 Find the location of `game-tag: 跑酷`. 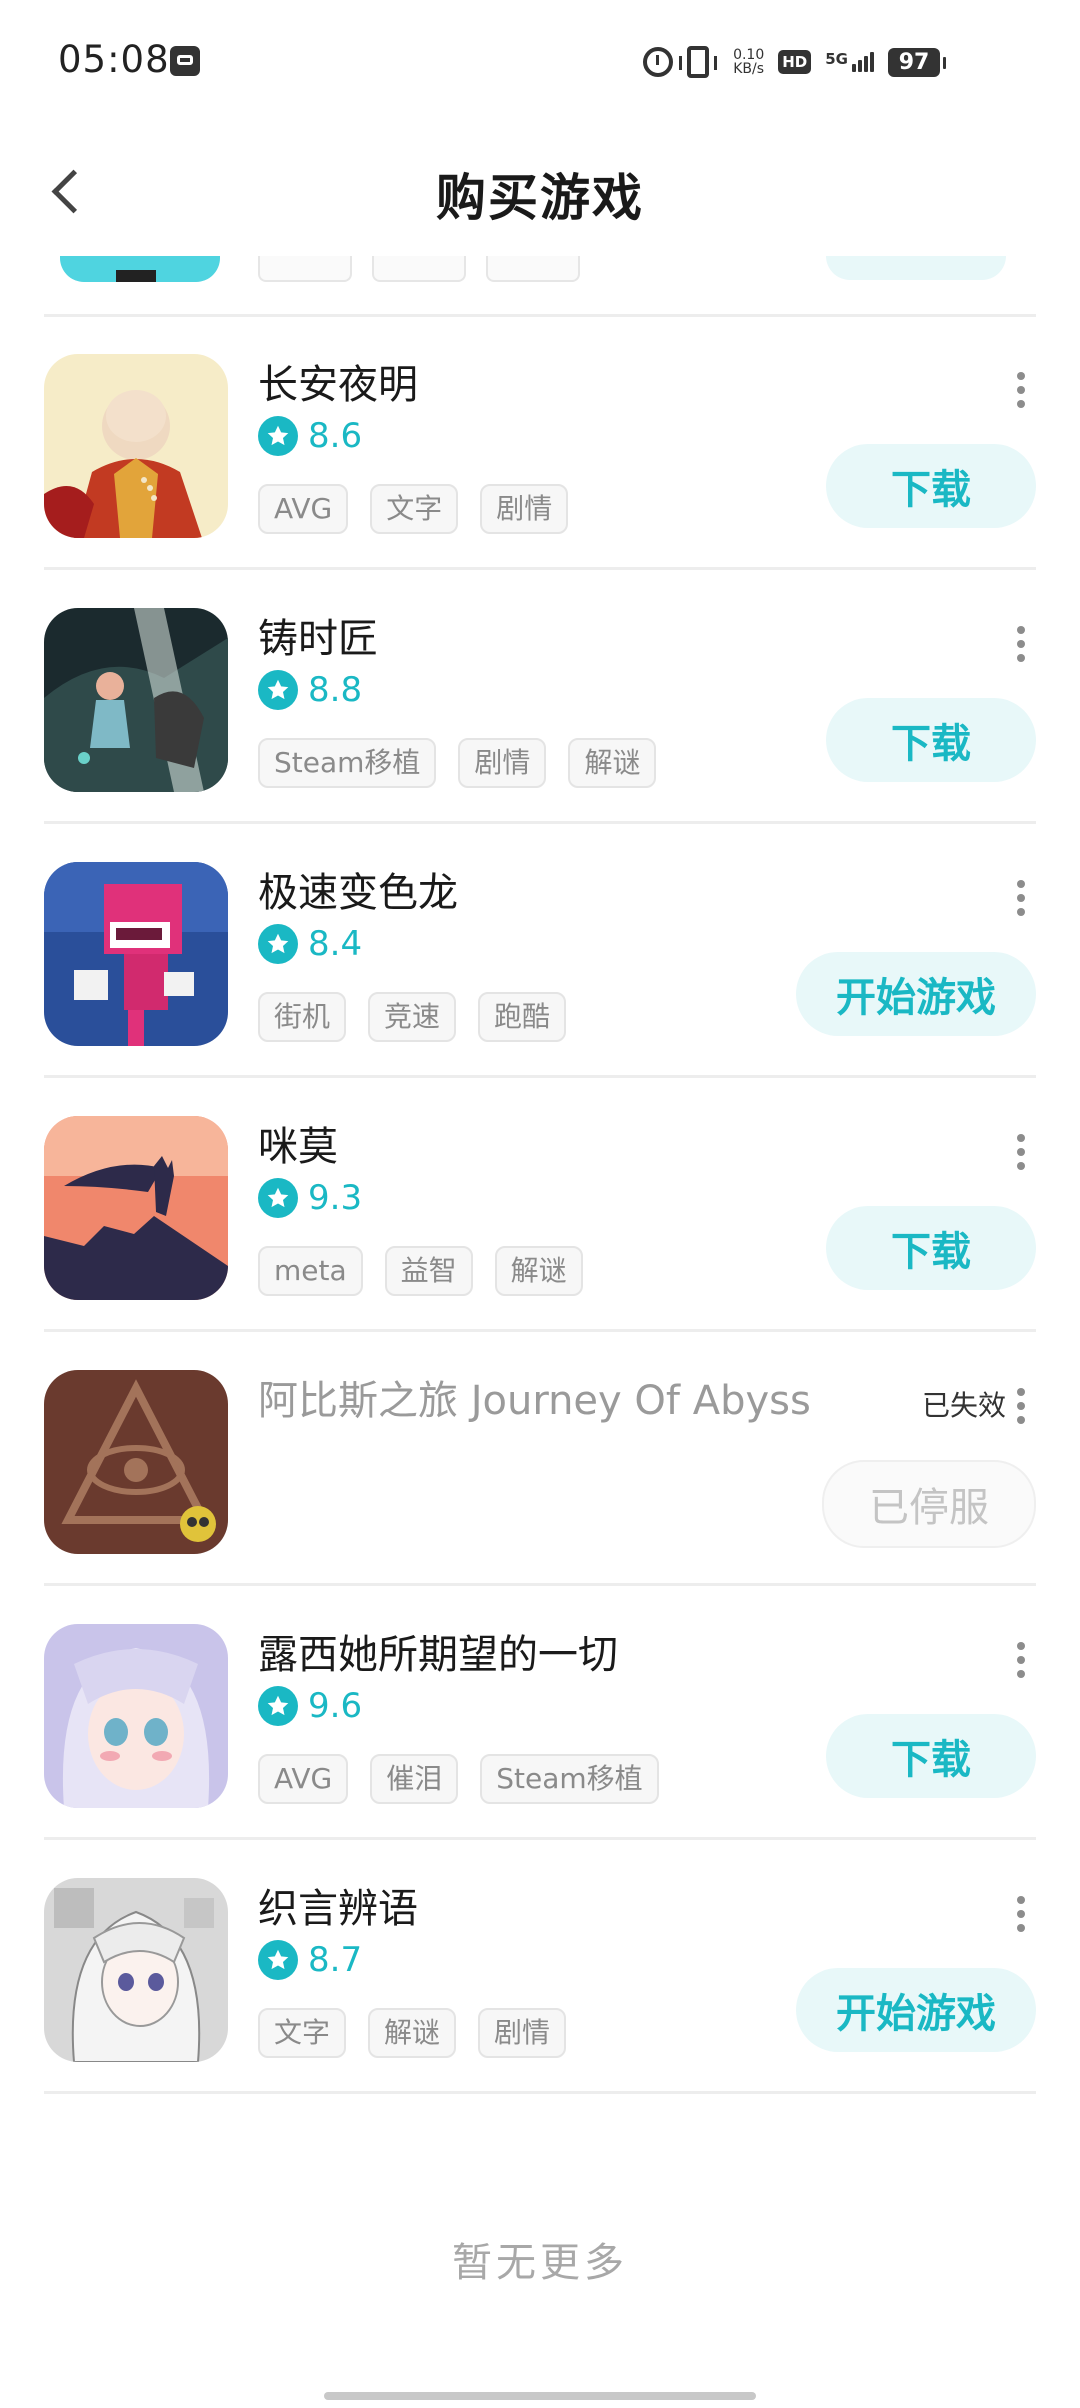

game-tag: 跑酷 is located at coordinates (522, 1017).